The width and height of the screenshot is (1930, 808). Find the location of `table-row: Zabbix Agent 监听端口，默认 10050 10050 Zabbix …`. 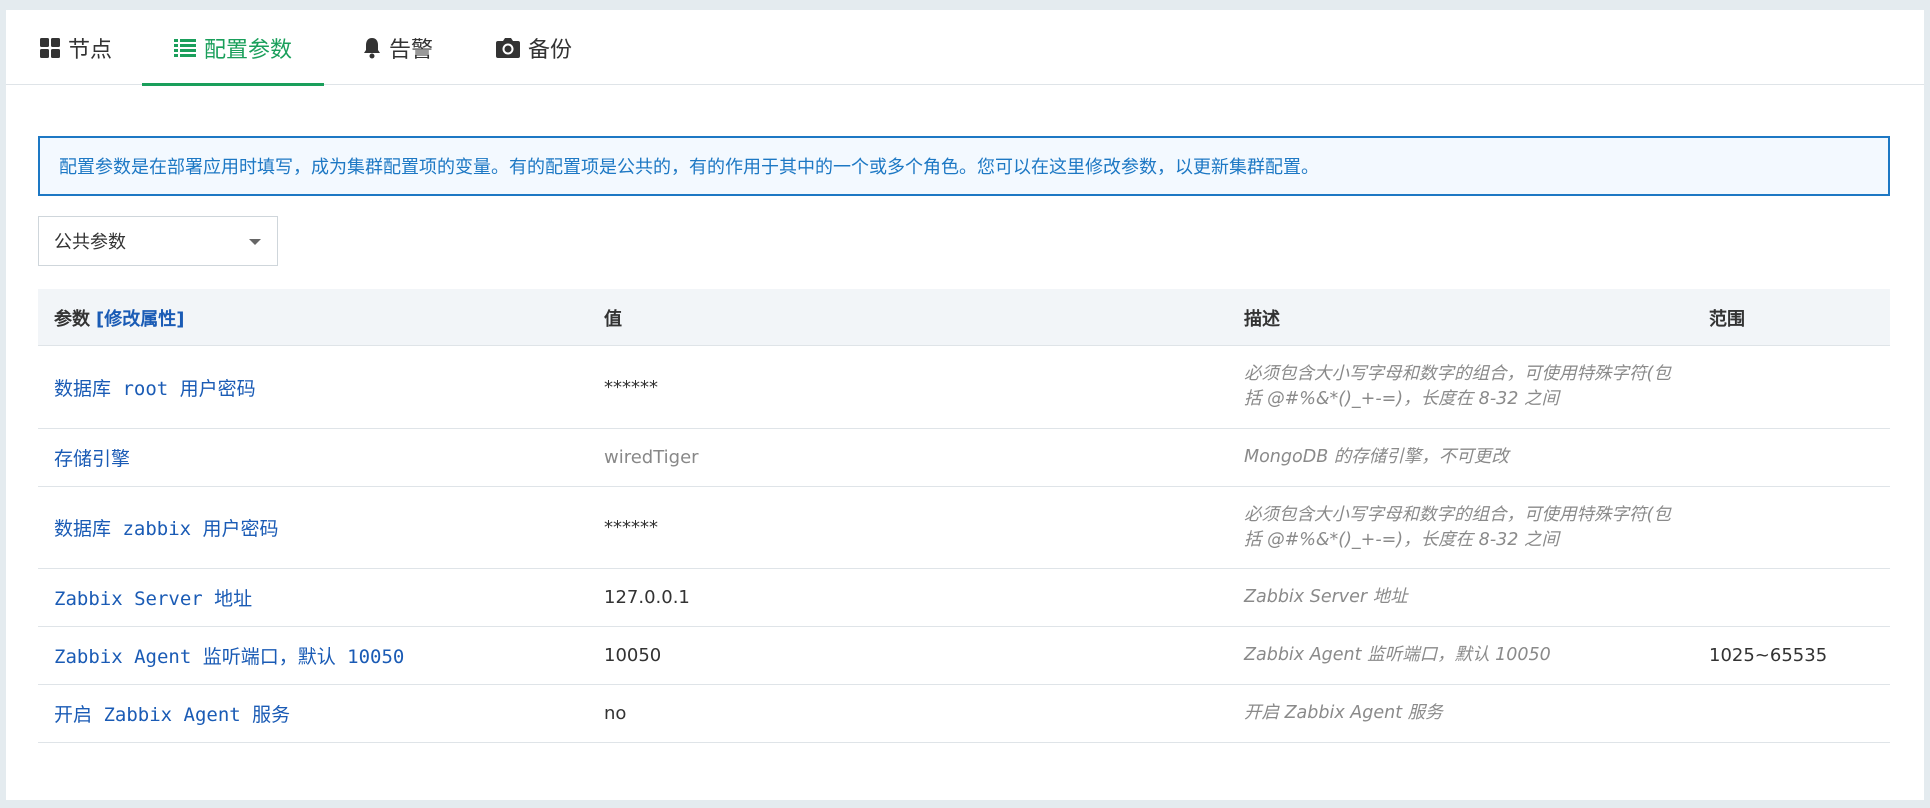

table-row: Zabbix Agent 监听端口，默认 10050 10050 Zabbix … is located at coordinates (964, 656).